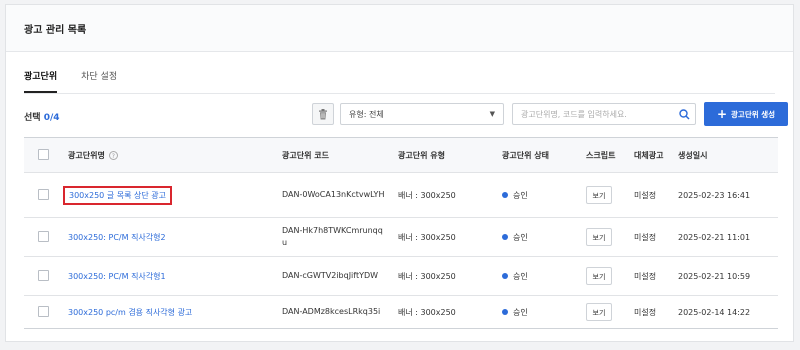 Image resolution: width=800 pixels, height=350 pixels. I want to click on ad-unit-name-cell: 300x250 글 목록 상단 광고, so click(169, 195).